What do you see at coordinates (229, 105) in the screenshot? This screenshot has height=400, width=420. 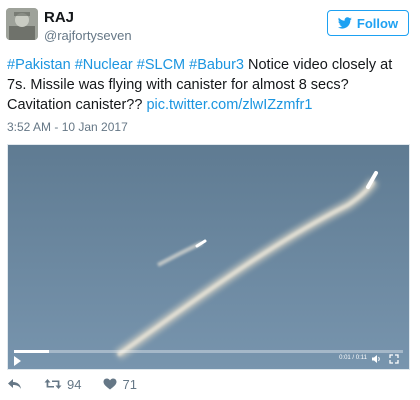 I see `tweet-media-link: pic.twitter.com/zlwIZzmfr1` at bounding box center [229, 105].